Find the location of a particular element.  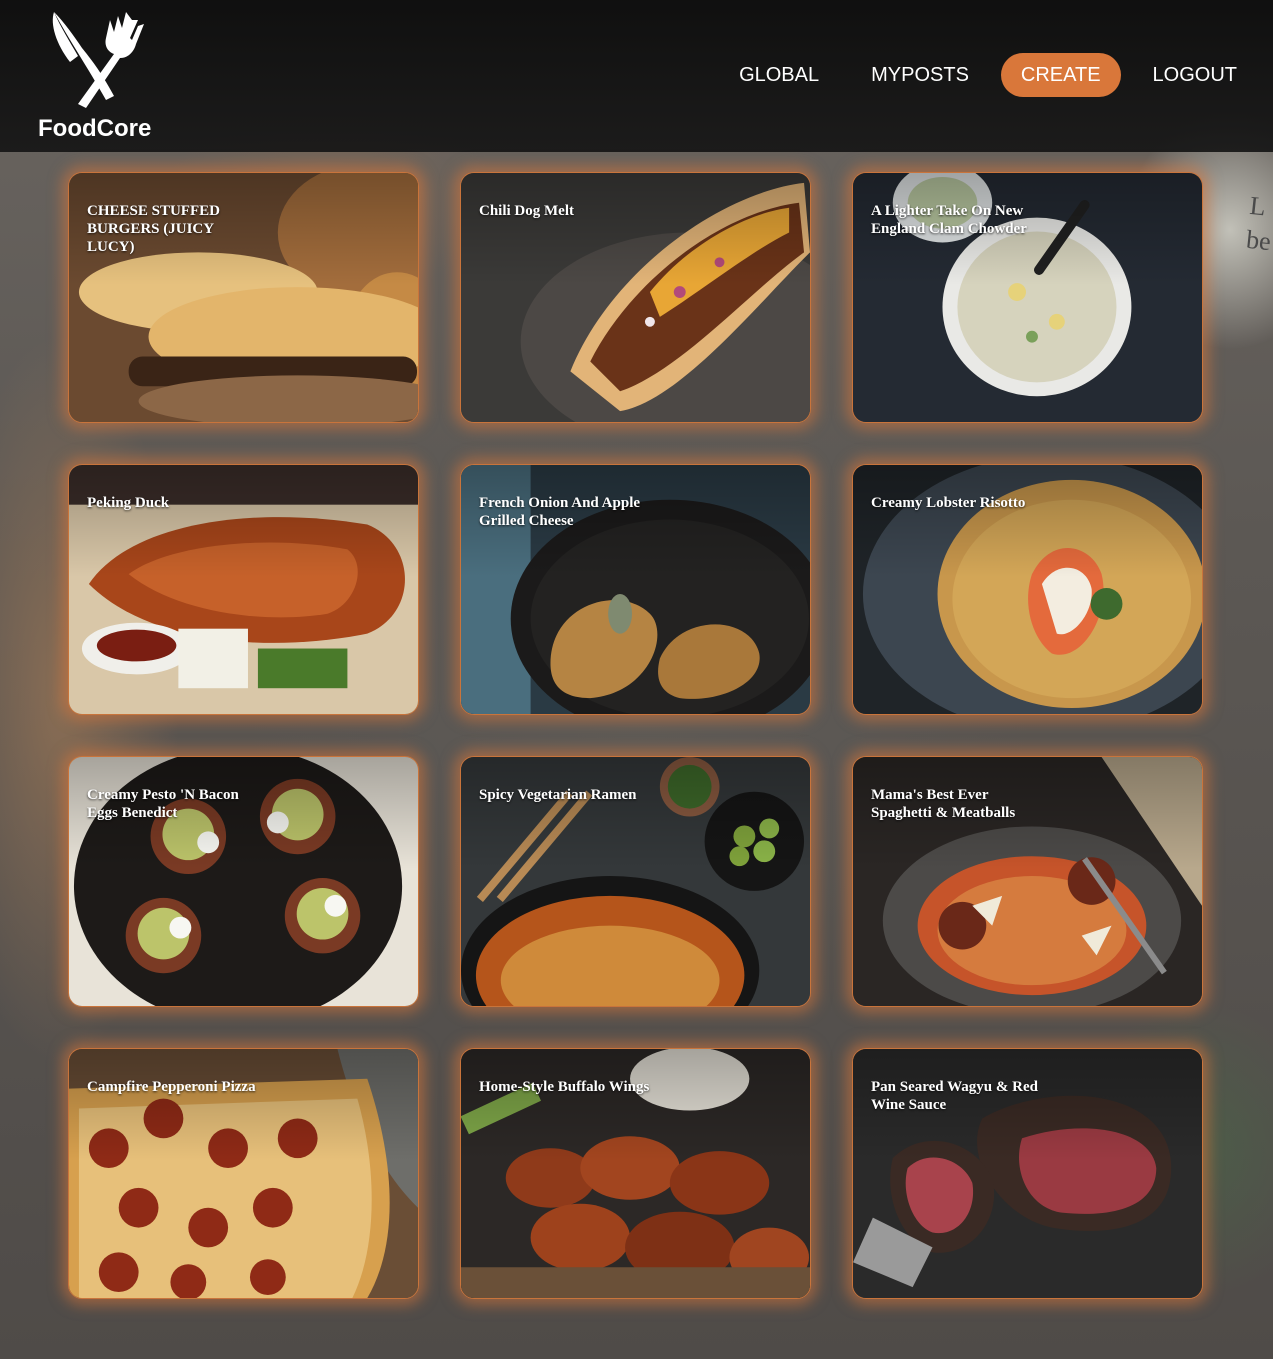

recipe-title: Mama's Best Ever Spaghetti & Meatballs is located at coordinates (943, 804).